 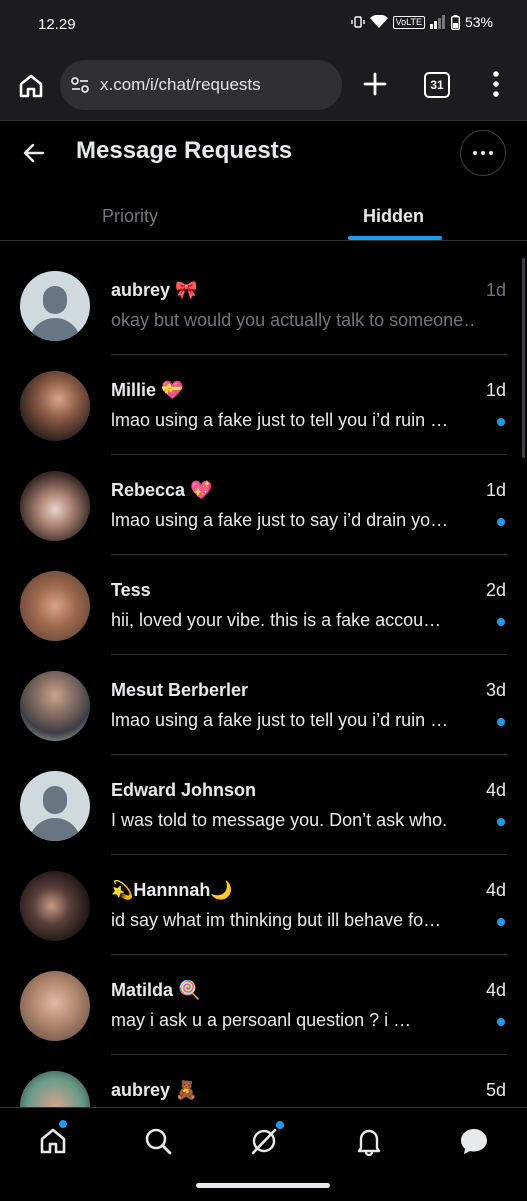 I want to click on tabs-divider, so click(x=263, y=240).